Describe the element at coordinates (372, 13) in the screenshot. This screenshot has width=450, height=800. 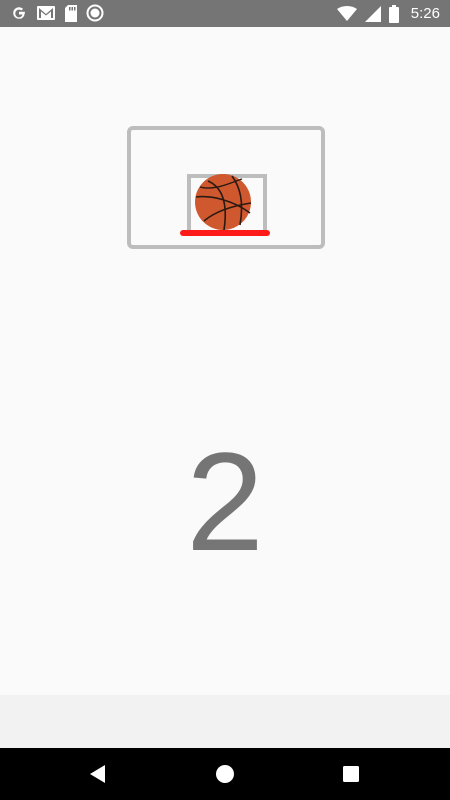
I see `cell-signal-icon` at that location.